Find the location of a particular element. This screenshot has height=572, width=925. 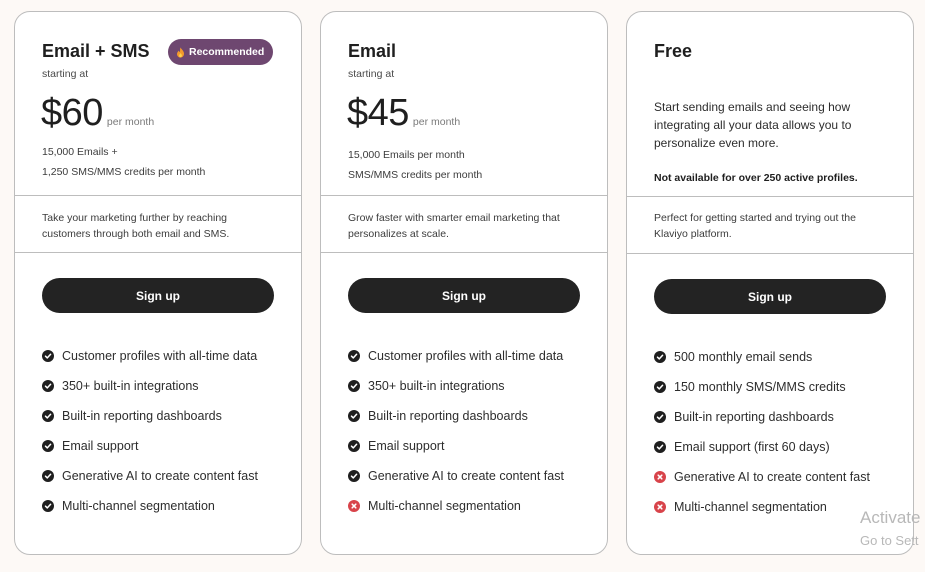

plan-detail-line: 15,000 Emails + is located at coordinates (80, 152).